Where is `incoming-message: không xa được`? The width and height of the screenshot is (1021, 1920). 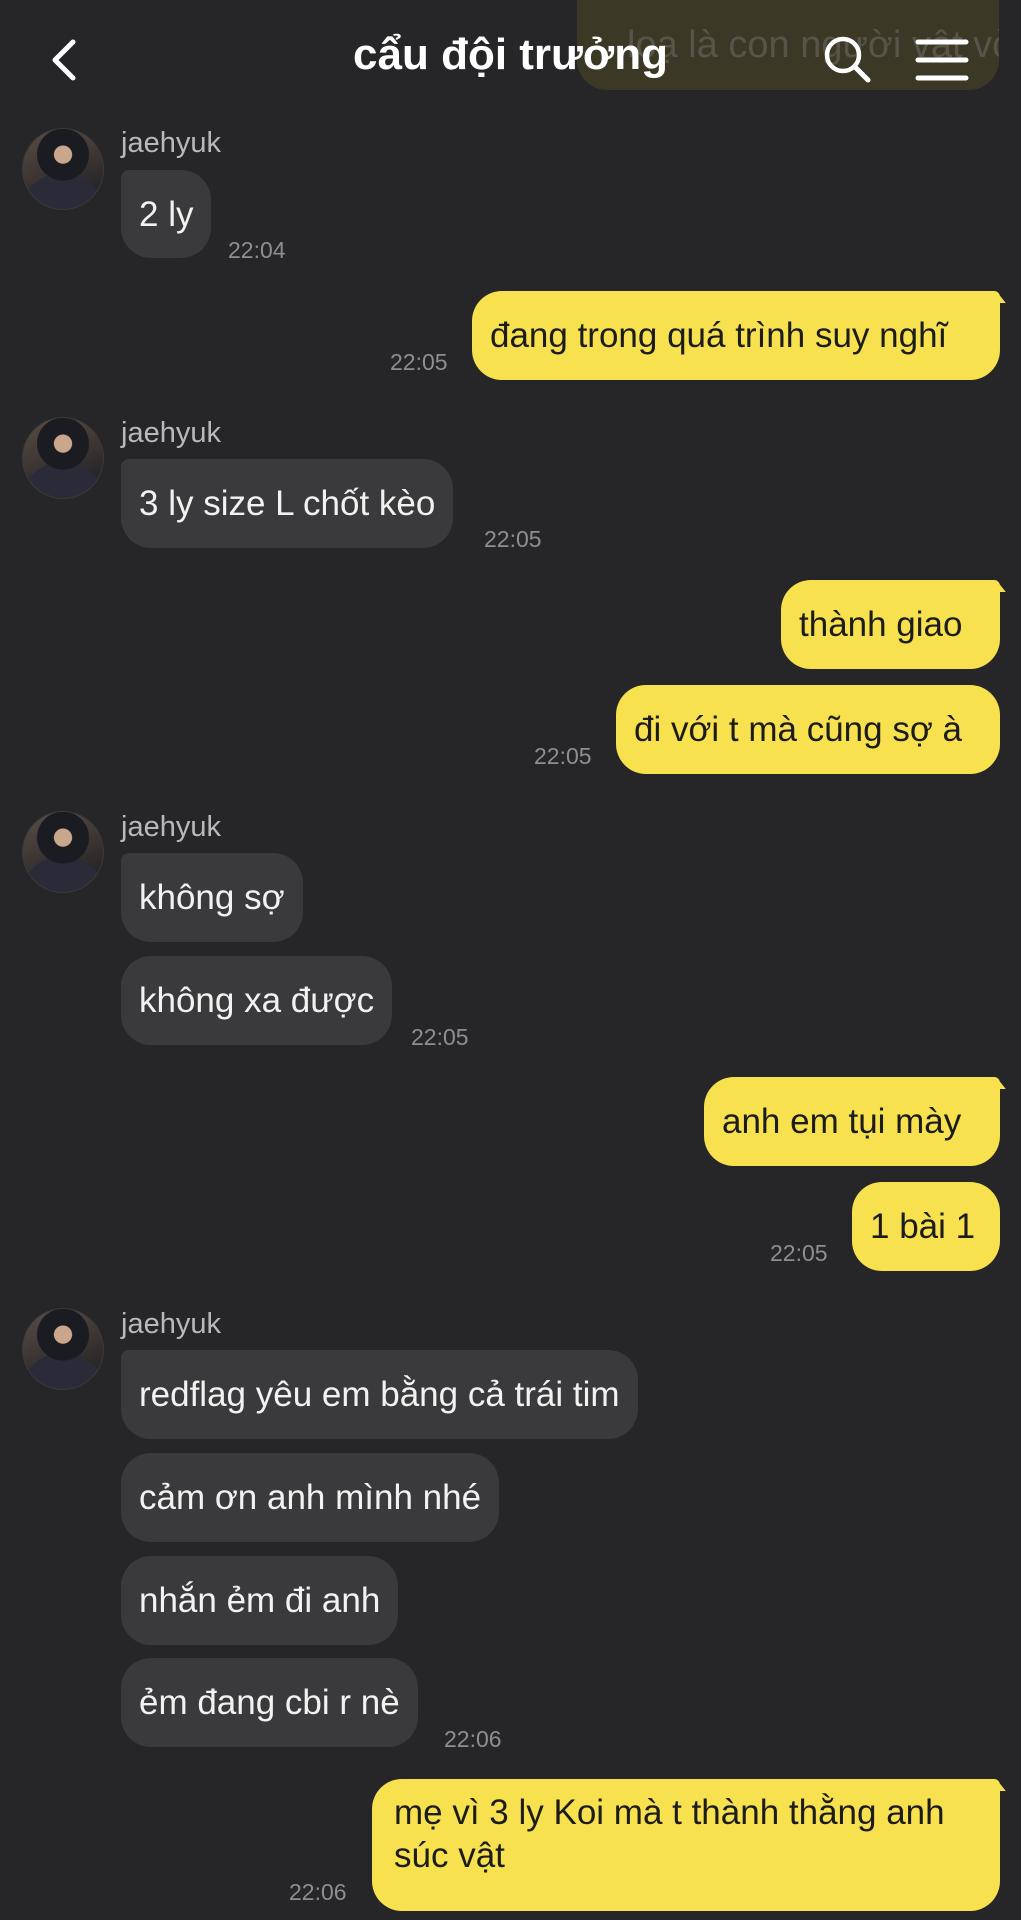
incoming-message: không xa được is located at coordinates (257, 1000).